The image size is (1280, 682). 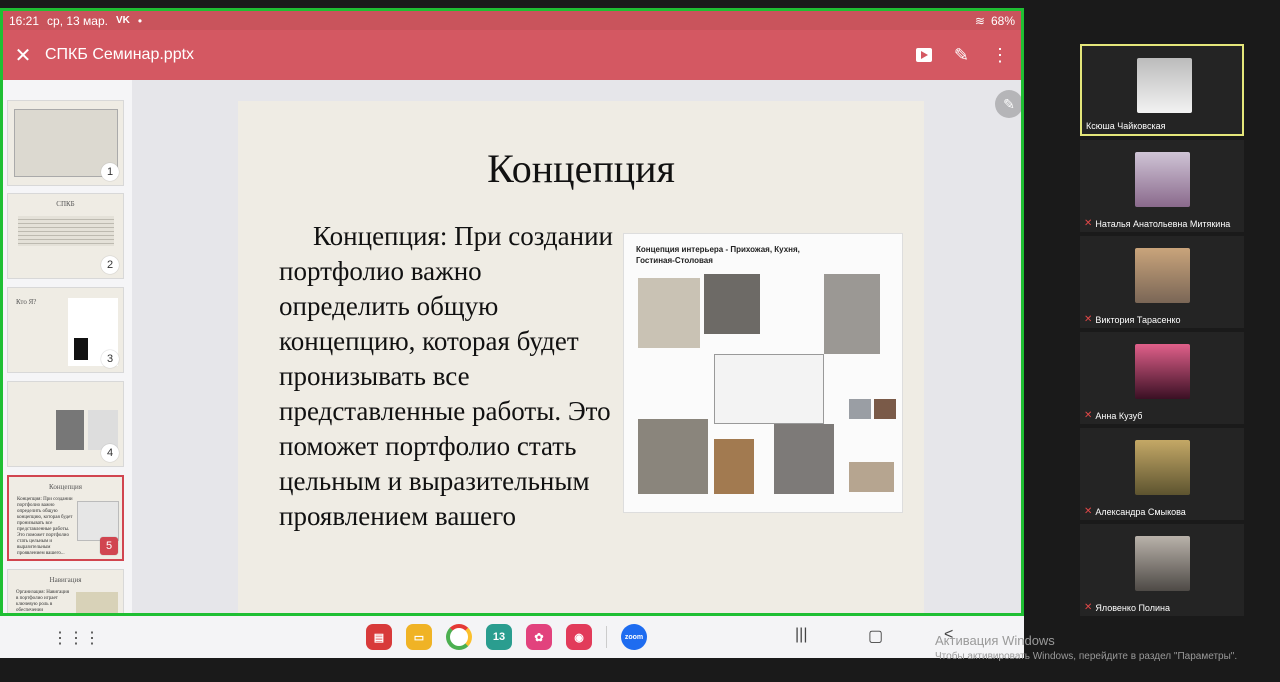 What do you see at coordinates (1127, 607) in the screenshot?
I see `participant-name: ✕ Яловенко Полина` at bounding box center [1127, 607].